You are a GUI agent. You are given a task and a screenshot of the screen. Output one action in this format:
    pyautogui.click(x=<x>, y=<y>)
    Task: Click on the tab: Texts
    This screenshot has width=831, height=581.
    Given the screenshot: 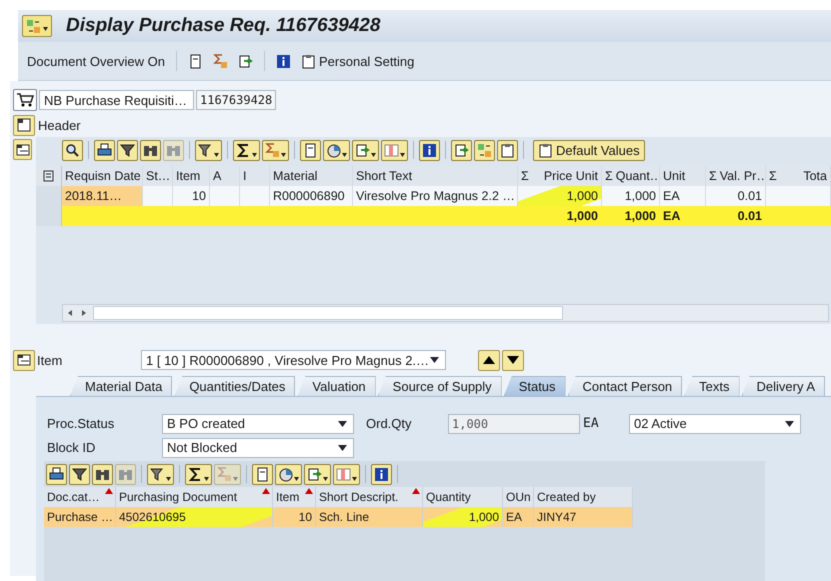 What is the action you would take?
    pyautogui.click(x=712, y=386)
    